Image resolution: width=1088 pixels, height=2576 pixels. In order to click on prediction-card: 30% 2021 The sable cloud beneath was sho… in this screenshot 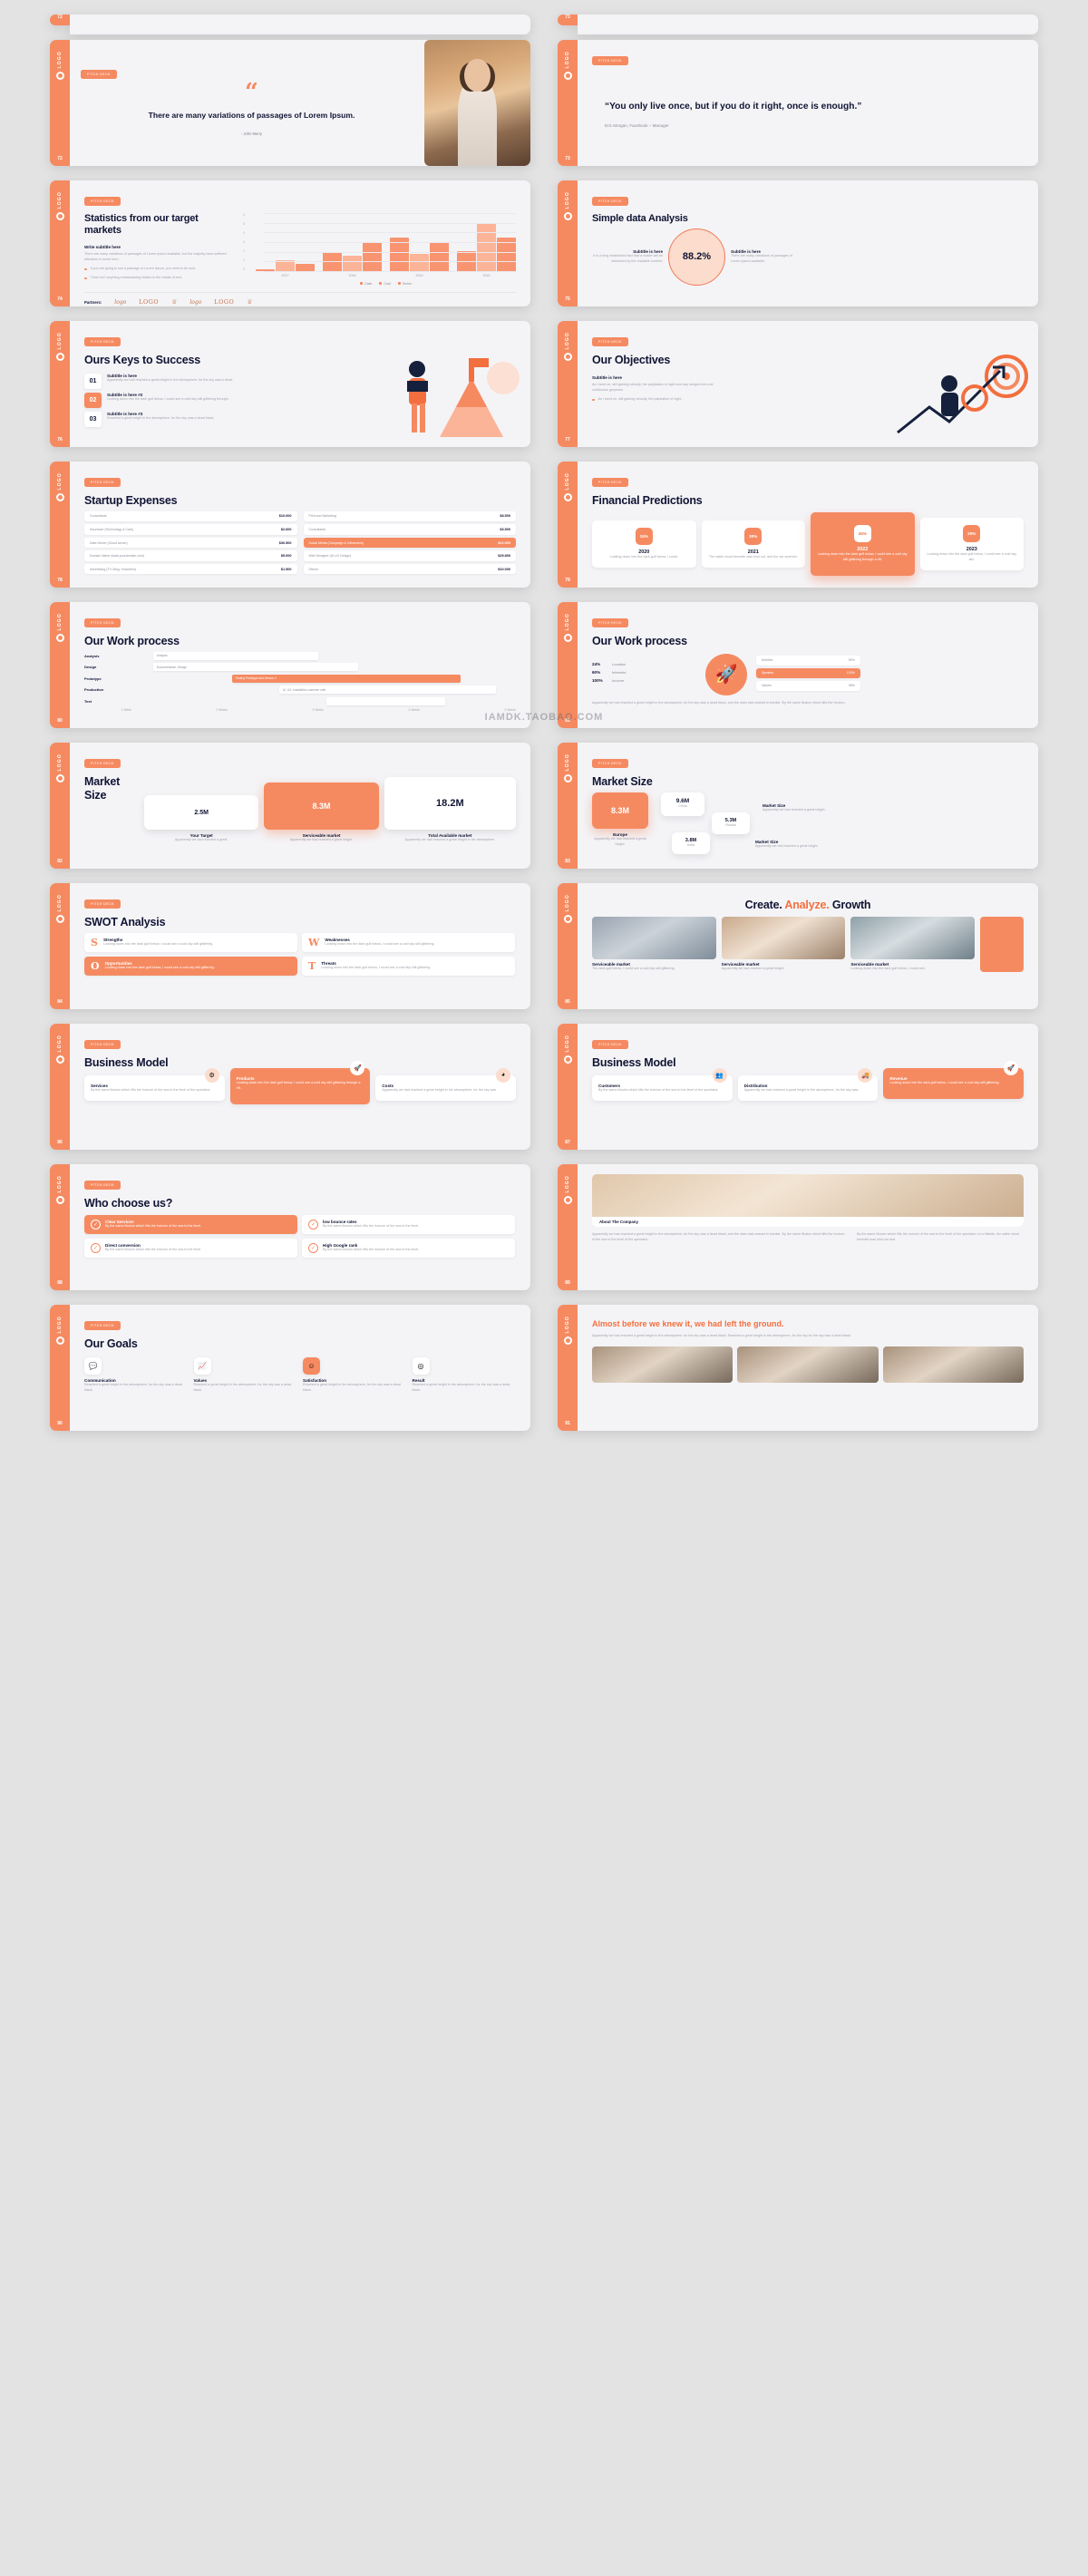, I will do `click(753, 544)`.